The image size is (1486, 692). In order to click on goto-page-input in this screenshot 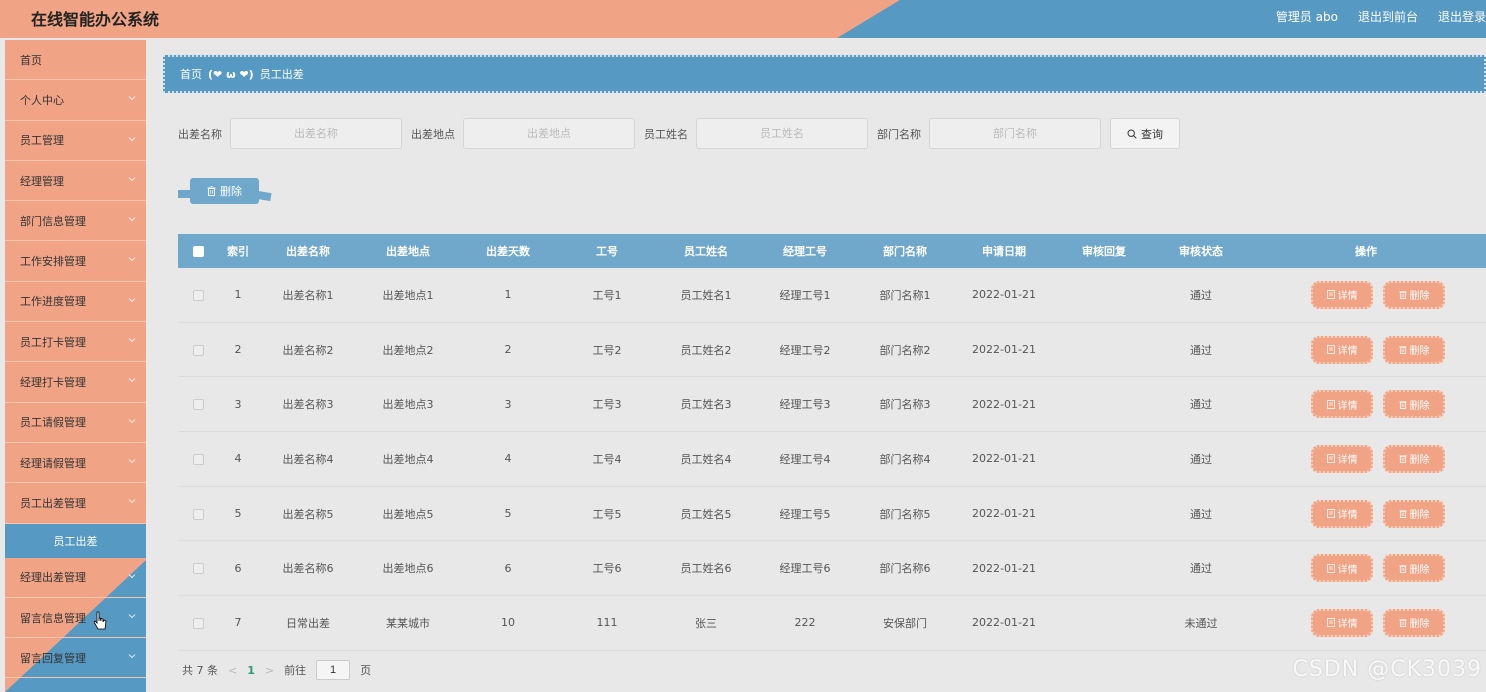, I will do `click(333, 670)`.